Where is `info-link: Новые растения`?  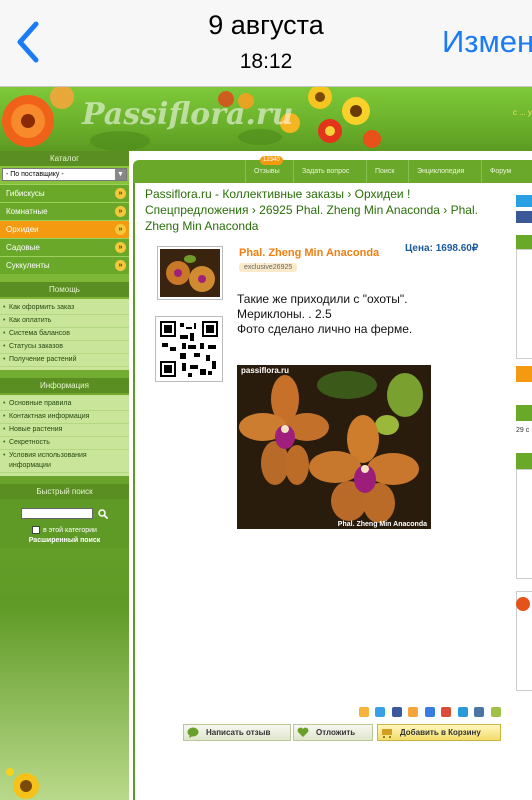 info-link: Новые растения is located at coordinates (64, 430).